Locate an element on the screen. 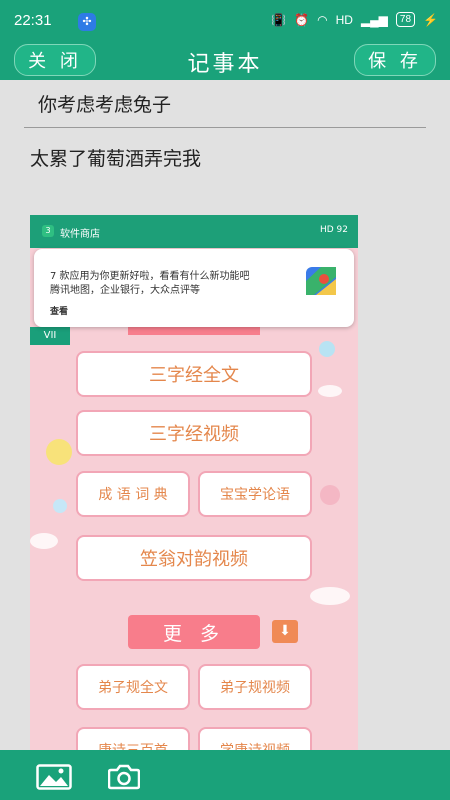 Image resolution: width=450 pixels, height=800 pixels. li-weng-dui-yun-video-button: 笠翁对韵视频 is located at coordinates (194, 558).